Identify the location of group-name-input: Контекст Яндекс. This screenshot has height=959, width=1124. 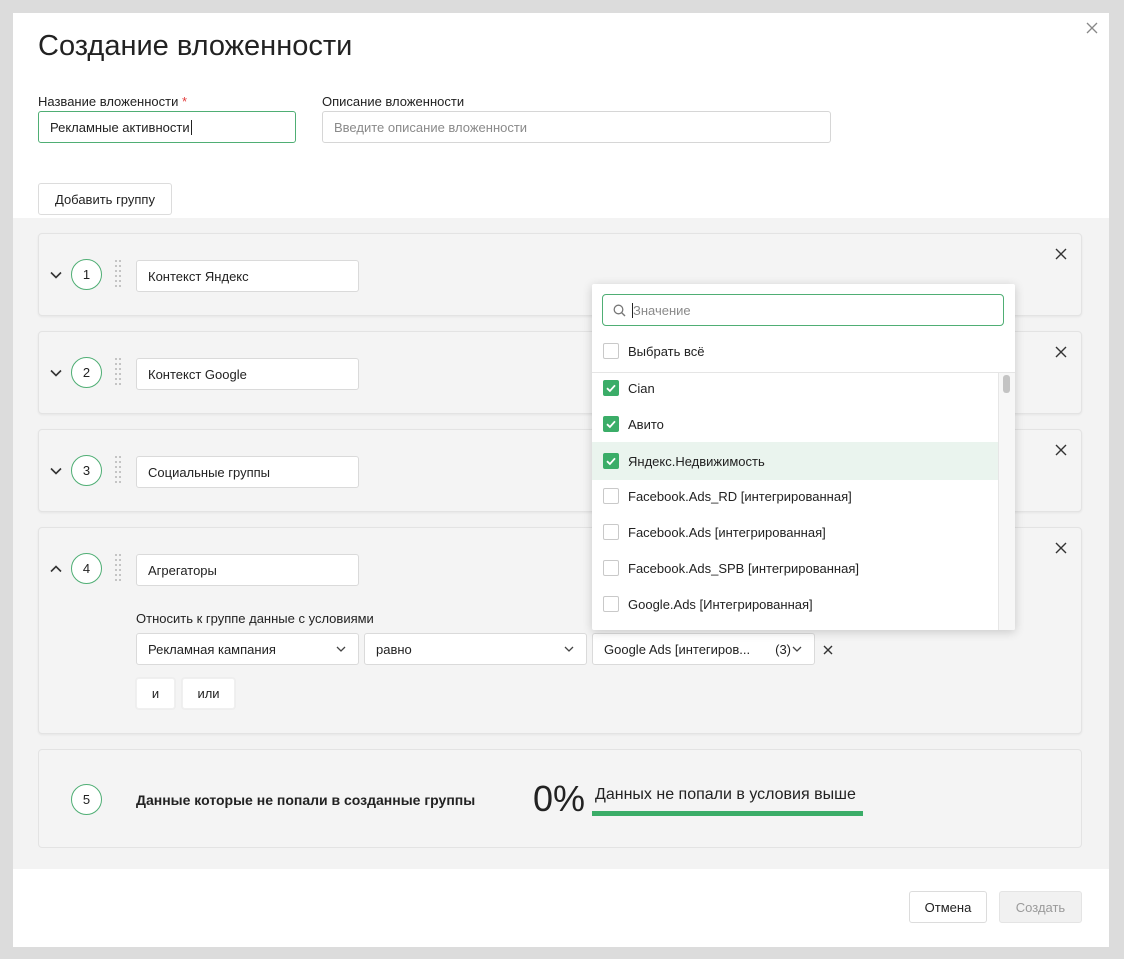
(247, 276).